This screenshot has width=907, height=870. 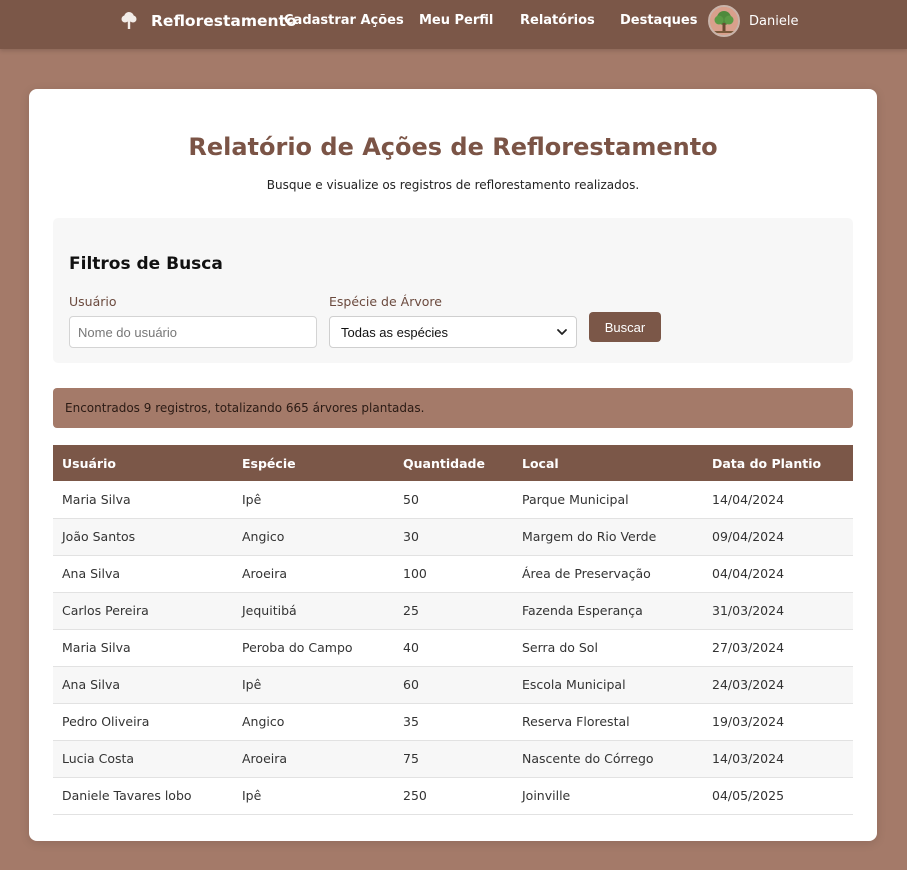 What do you see at coordinates (411, 610) in the screenshot?
I see `cell-quantidade: 25` at bounding box center [411, 610].